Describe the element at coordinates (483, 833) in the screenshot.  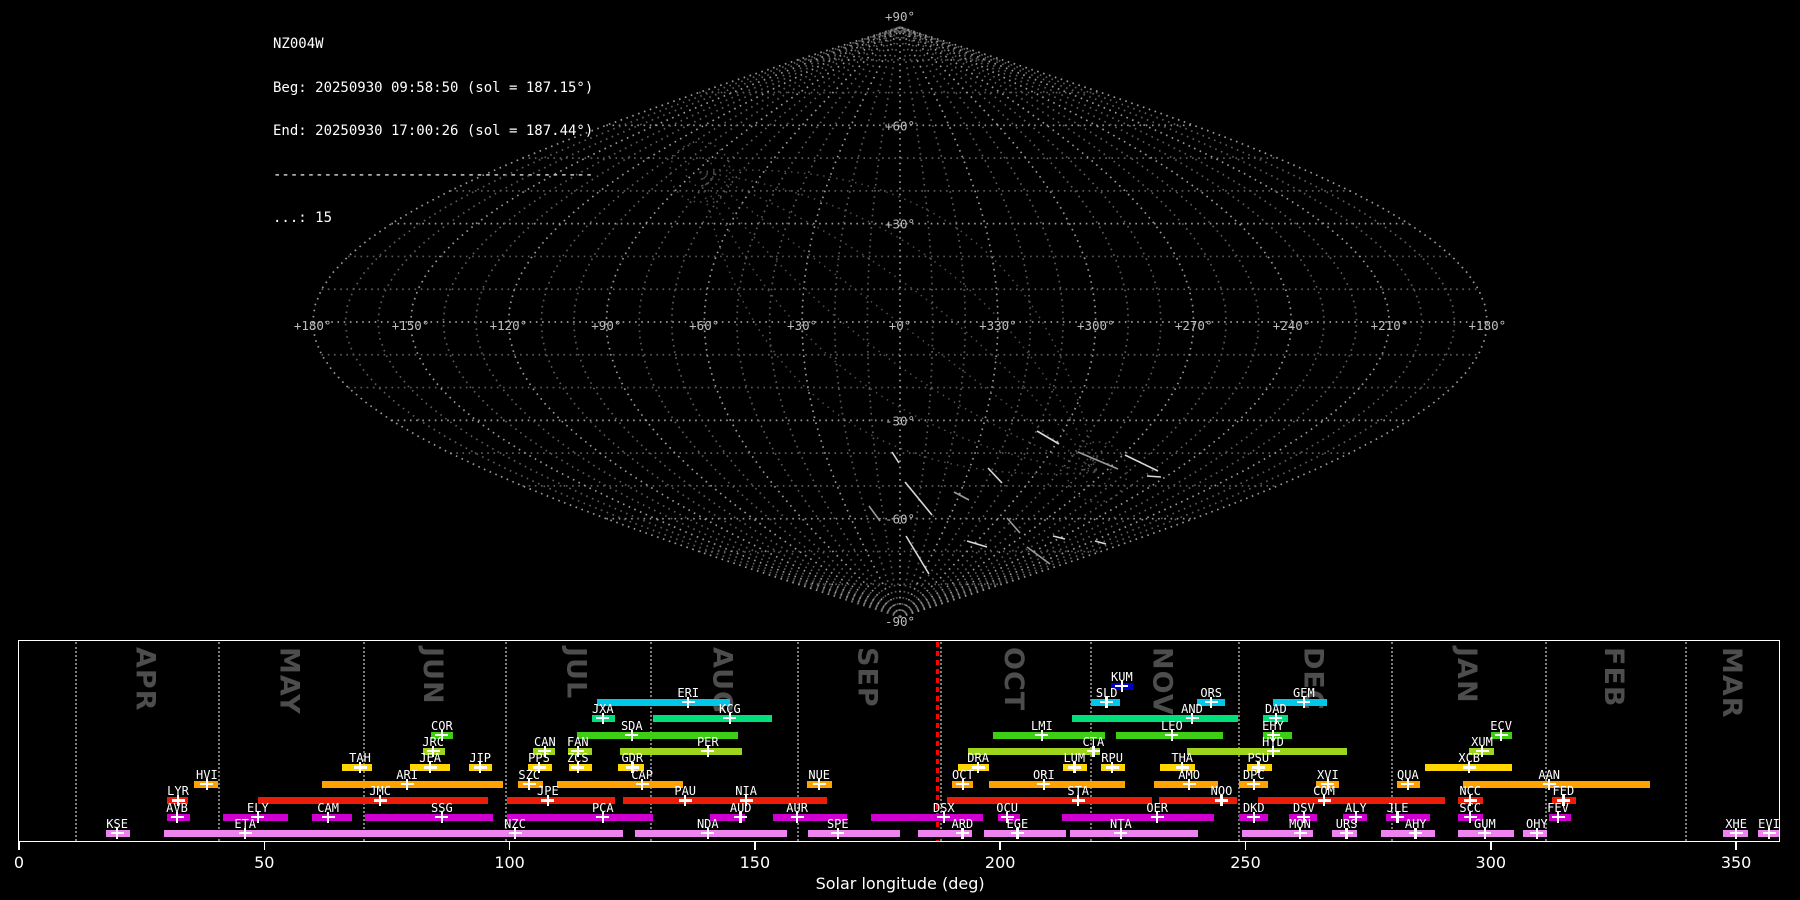
I see `shower-bar-NZC` at that location.